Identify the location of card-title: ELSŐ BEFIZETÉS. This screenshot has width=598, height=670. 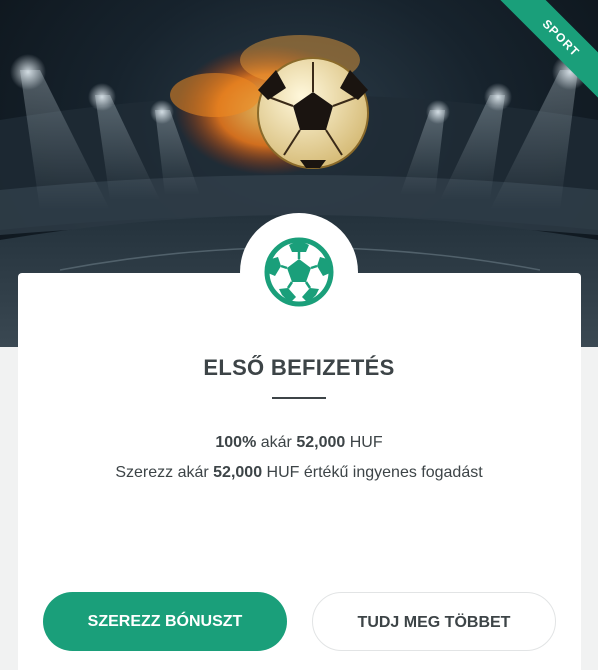
(299, 367).